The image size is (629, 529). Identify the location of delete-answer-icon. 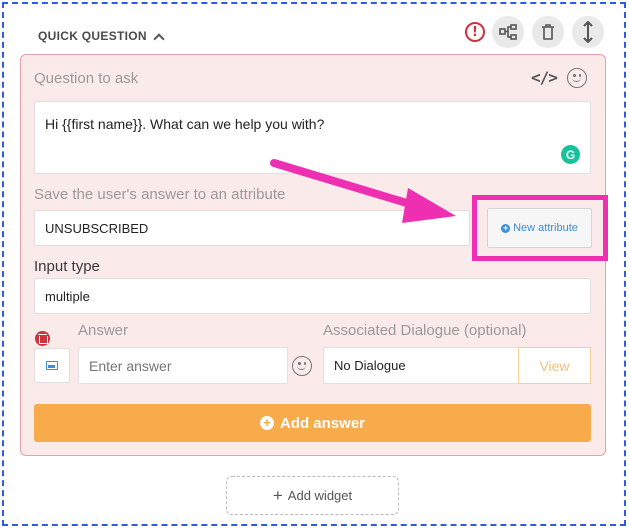
(42, 338).